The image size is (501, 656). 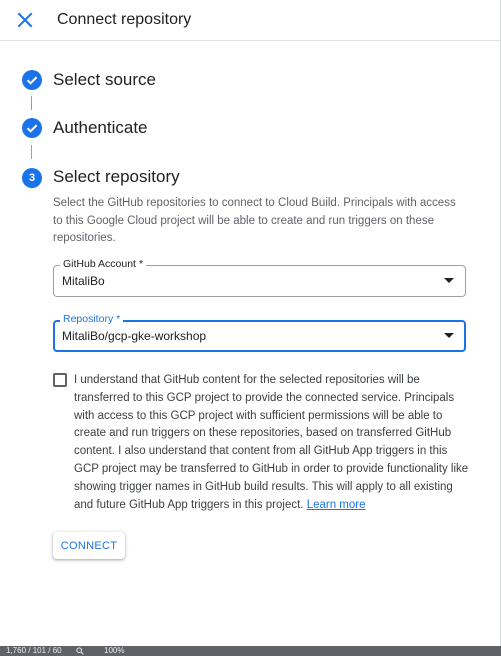 What do you see at coordinates (259, 332) in the screenshot?
I see `repository-select: Repository * MitaliBo/gcp-gke-workshop` at bounding box center [259, 332].